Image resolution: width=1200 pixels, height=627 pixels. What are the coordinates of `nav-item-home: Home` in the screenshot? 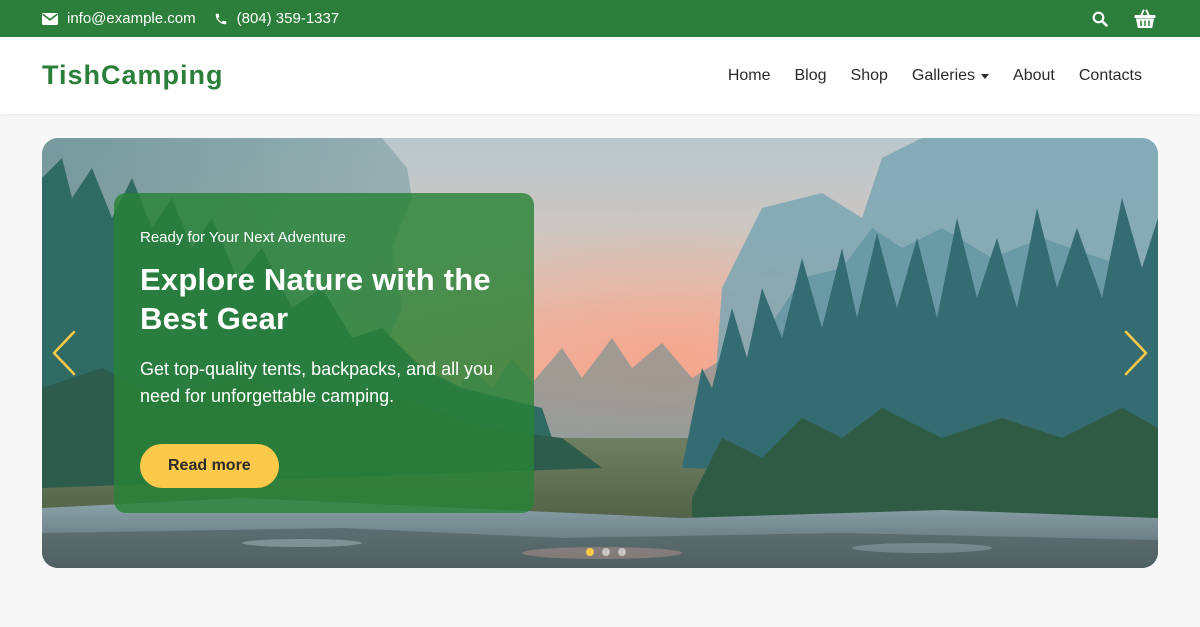 It's located at (749, 76).